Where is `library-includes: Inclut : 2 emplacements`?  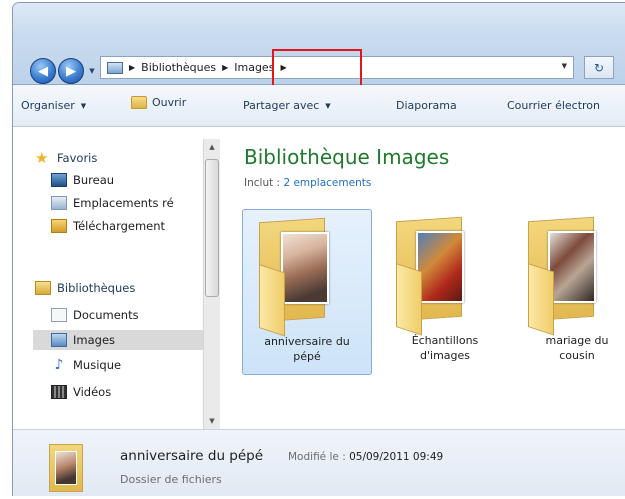 library-includes: Inclut : 2 emplacements is located at coordinates (307, 183).